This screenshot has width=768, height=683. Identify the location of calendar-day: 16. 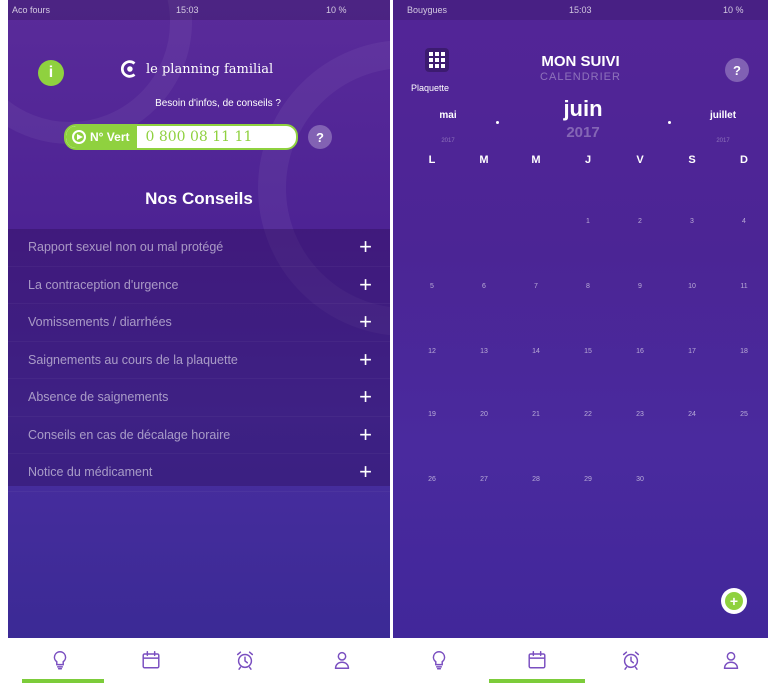
(640, 351).